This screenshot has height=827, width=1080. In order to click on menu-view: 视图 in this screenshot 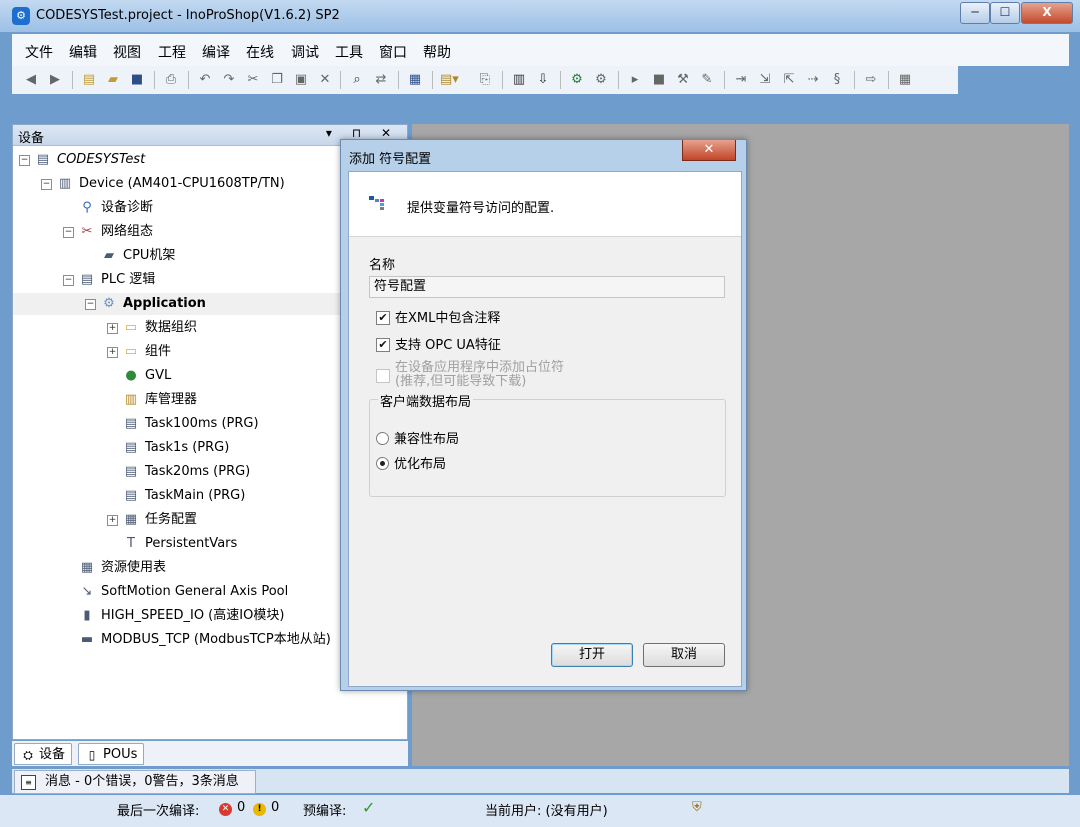, I will do `click(127, 52)`.